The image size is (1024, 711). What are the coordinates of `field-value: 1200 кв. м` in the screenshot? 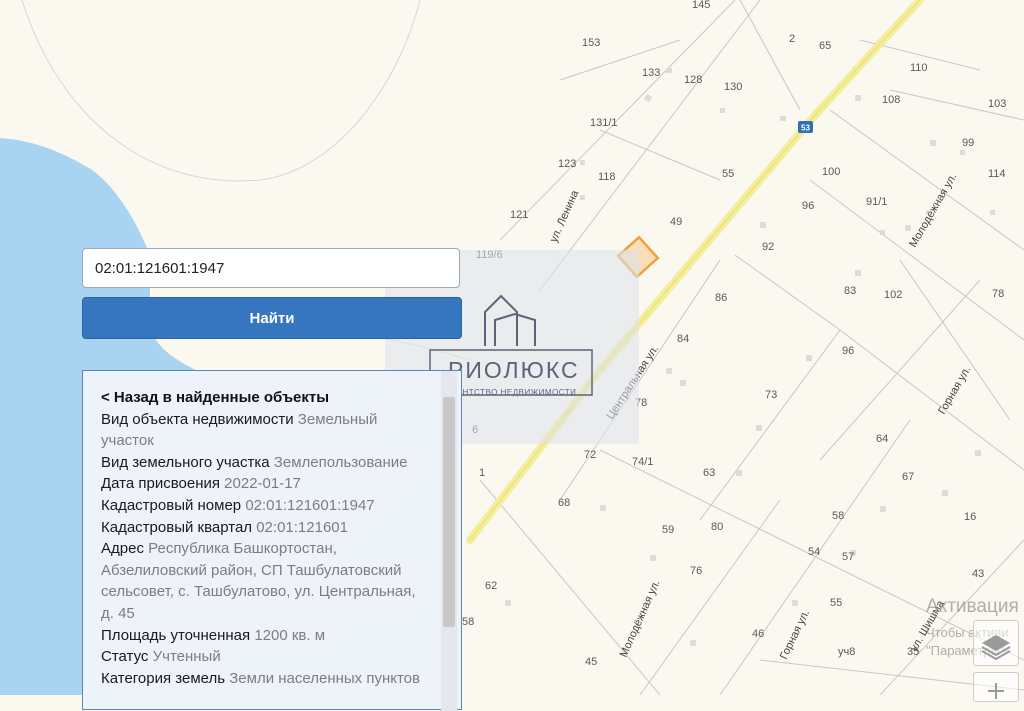 It's located at (290, 635).